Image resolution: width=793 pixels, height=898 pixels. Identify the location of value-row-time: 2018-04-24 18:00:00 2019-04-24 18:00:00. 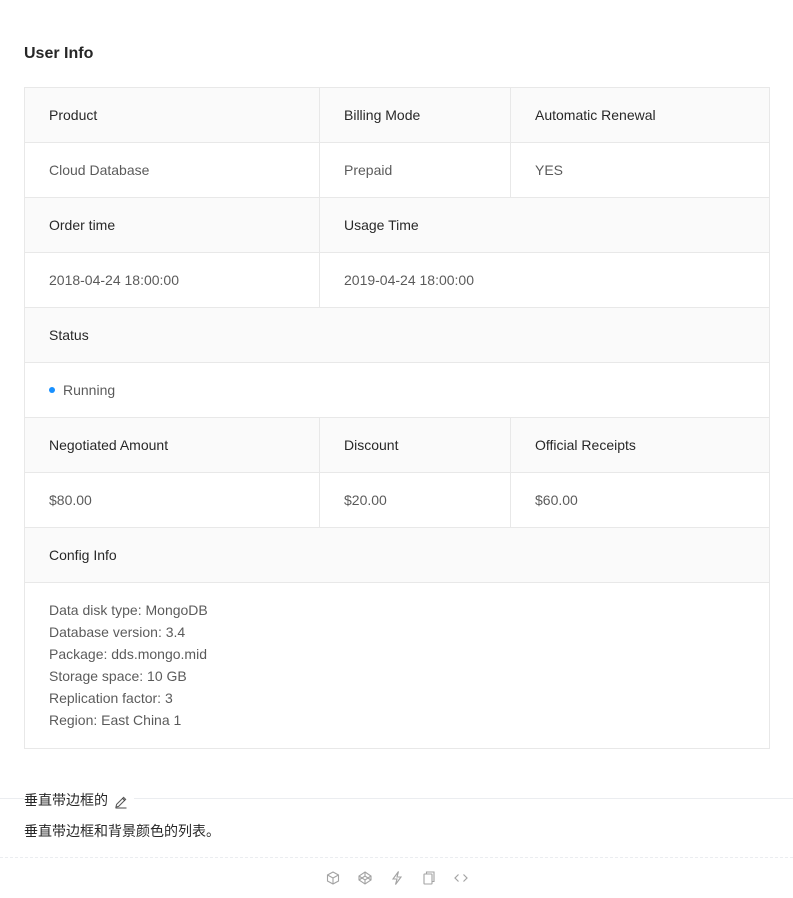
(397, 280).